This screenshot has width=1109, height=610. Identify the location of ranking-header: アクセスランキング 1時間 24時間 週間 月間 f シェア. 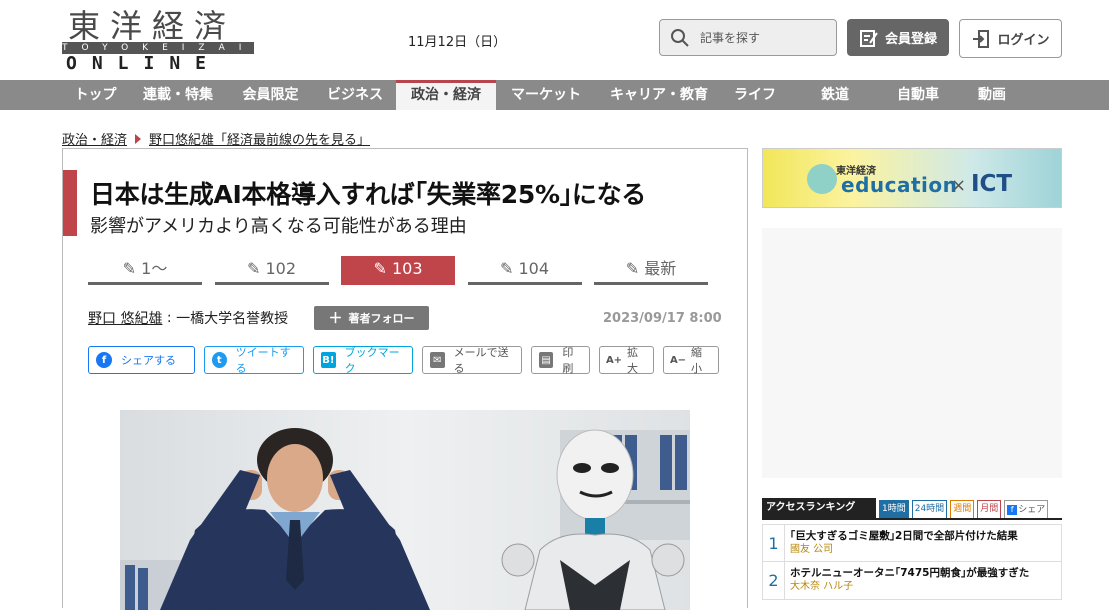
(912, 509).